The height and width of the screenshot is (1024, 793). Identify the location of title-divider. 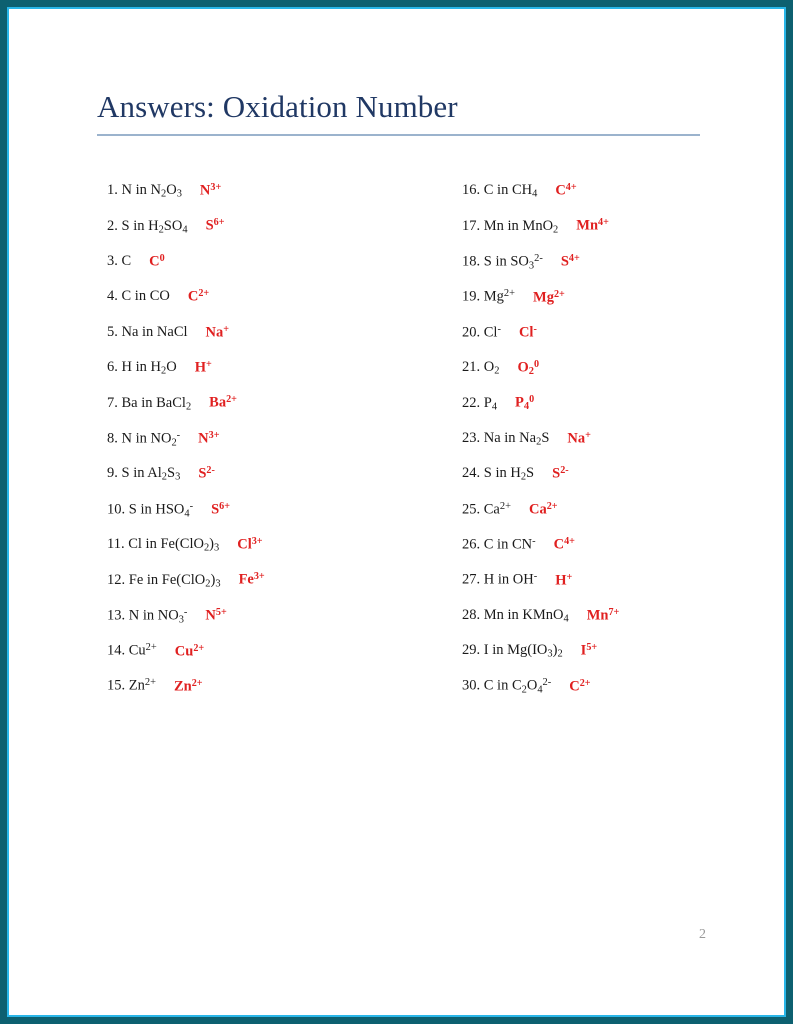
(398, 134).